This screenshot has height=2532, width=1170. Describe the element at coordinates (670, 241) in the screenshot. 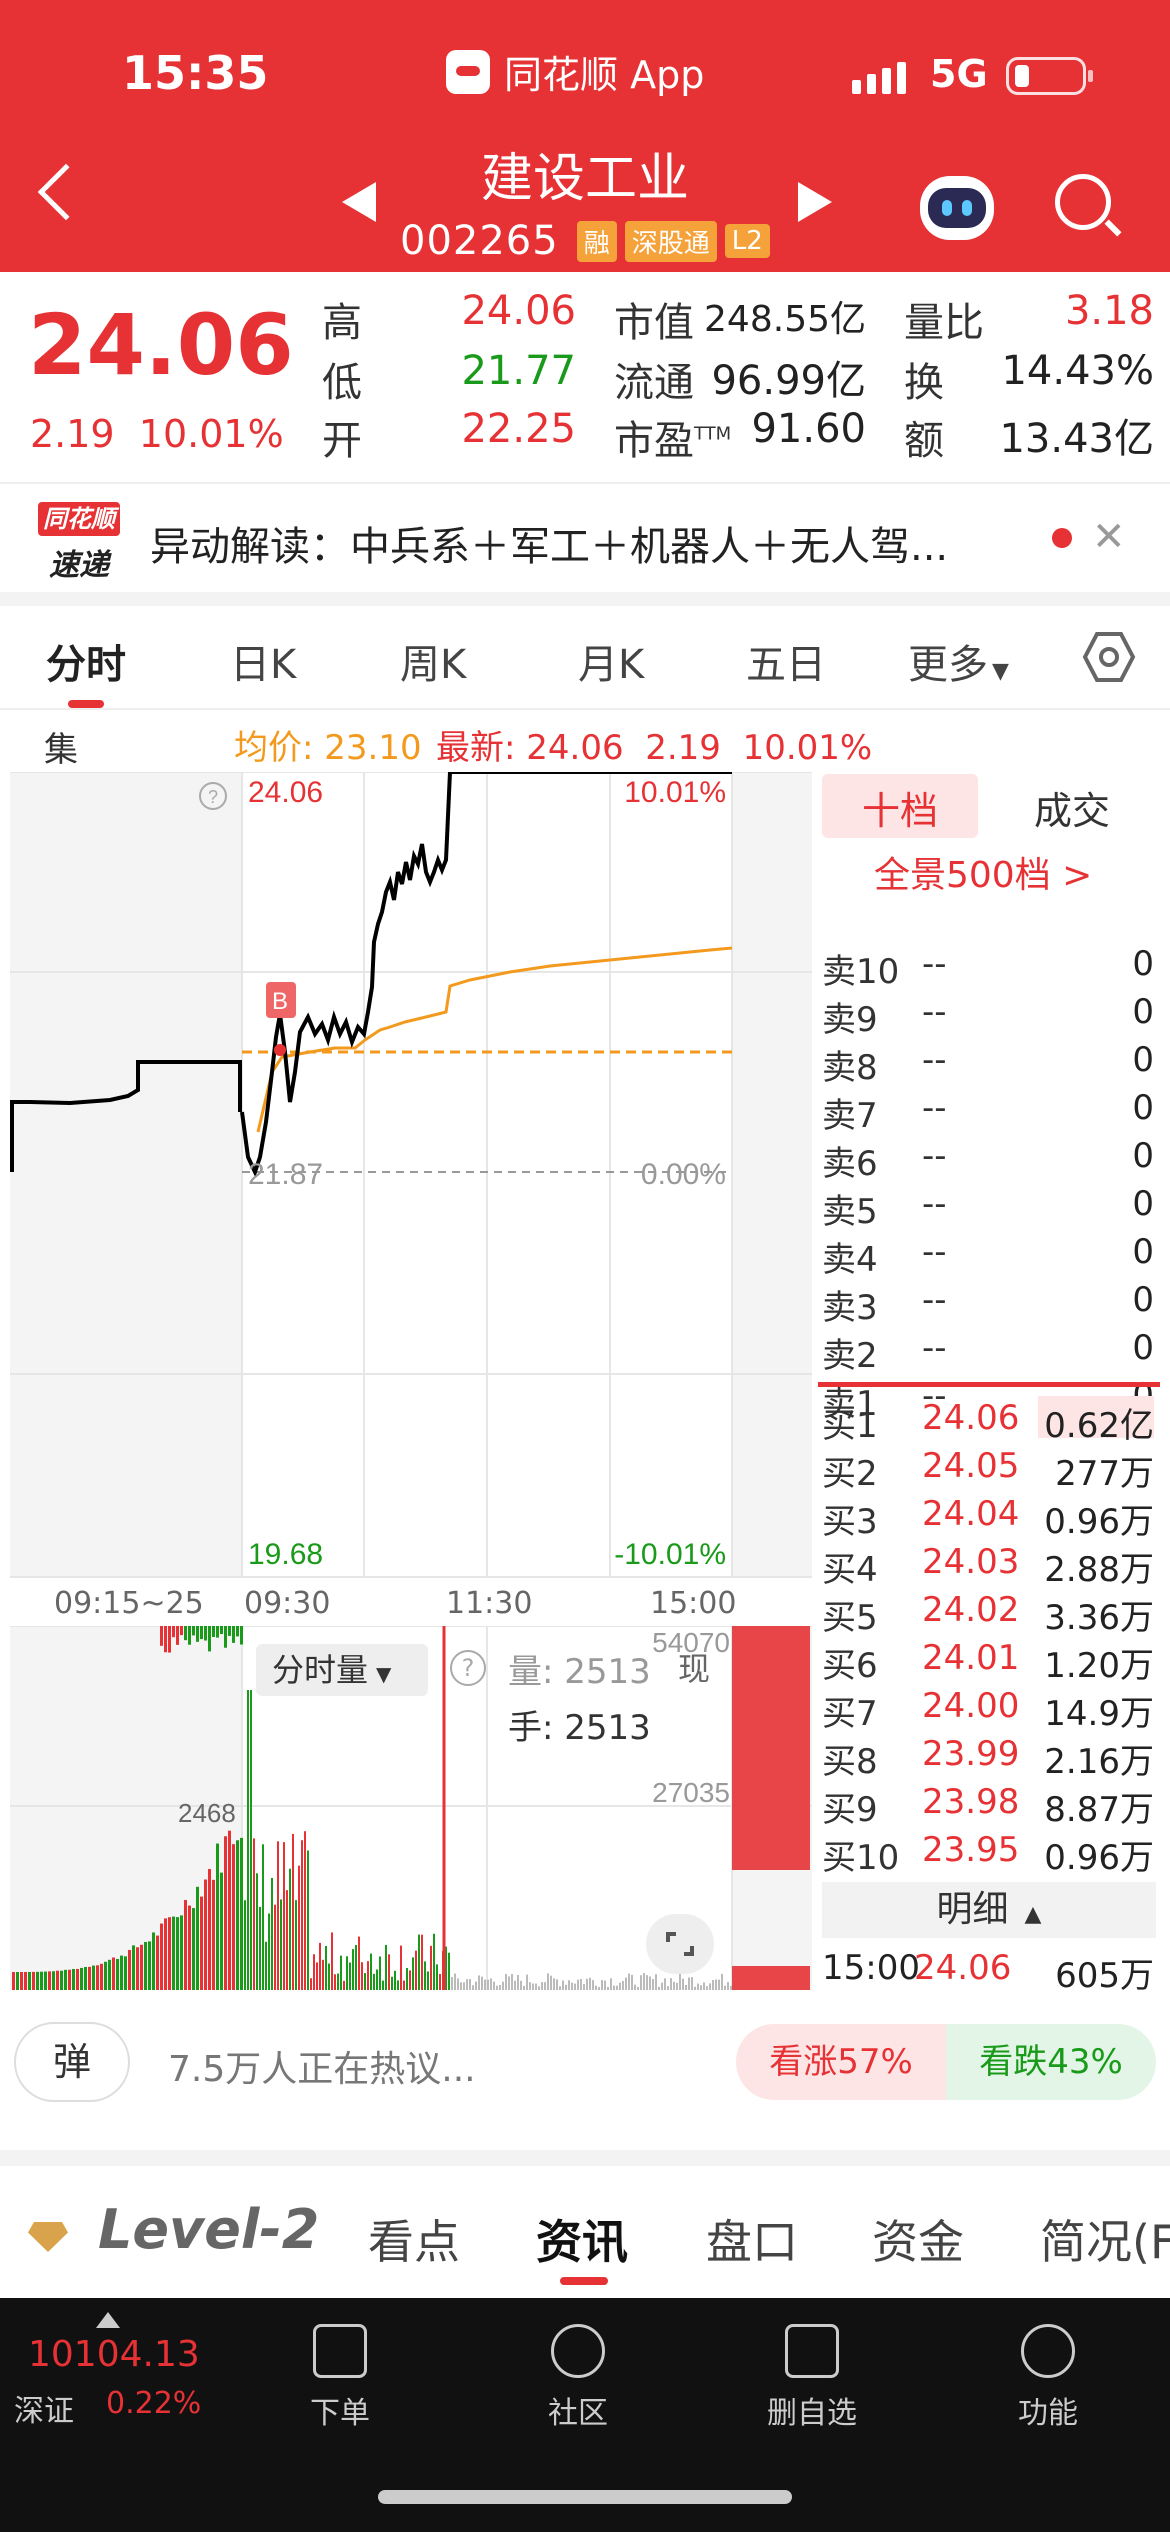

I see `tag-connect: 深股通` at that location.